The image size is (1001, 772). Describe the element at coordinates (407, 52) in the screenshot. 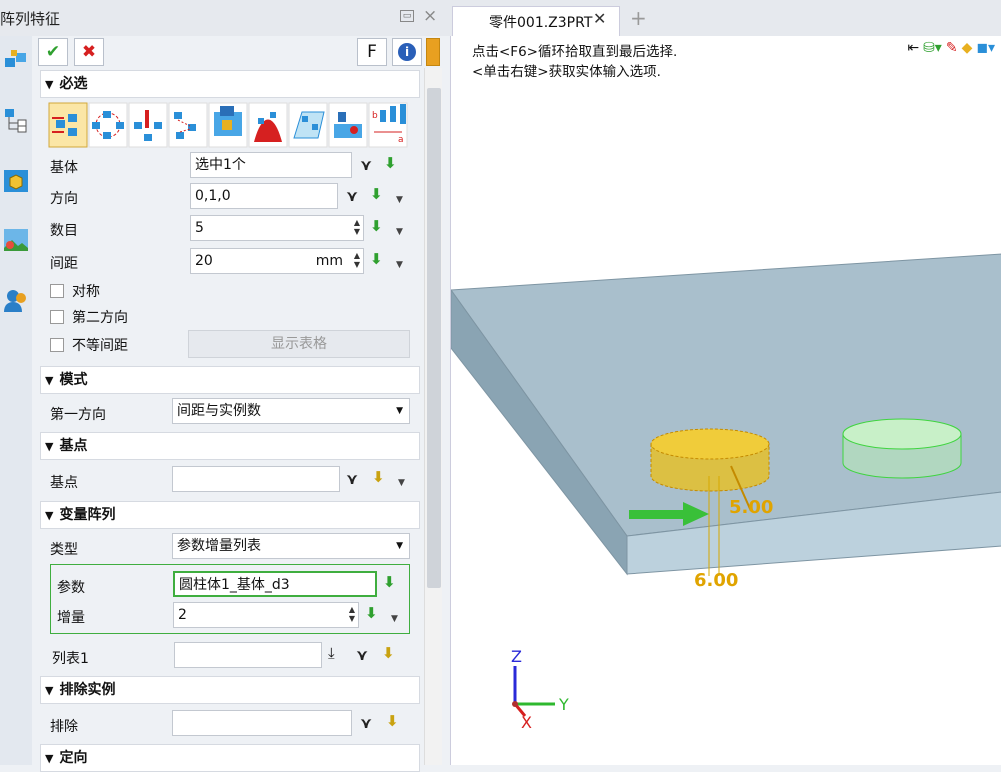

I see `info-button: i` at that location.